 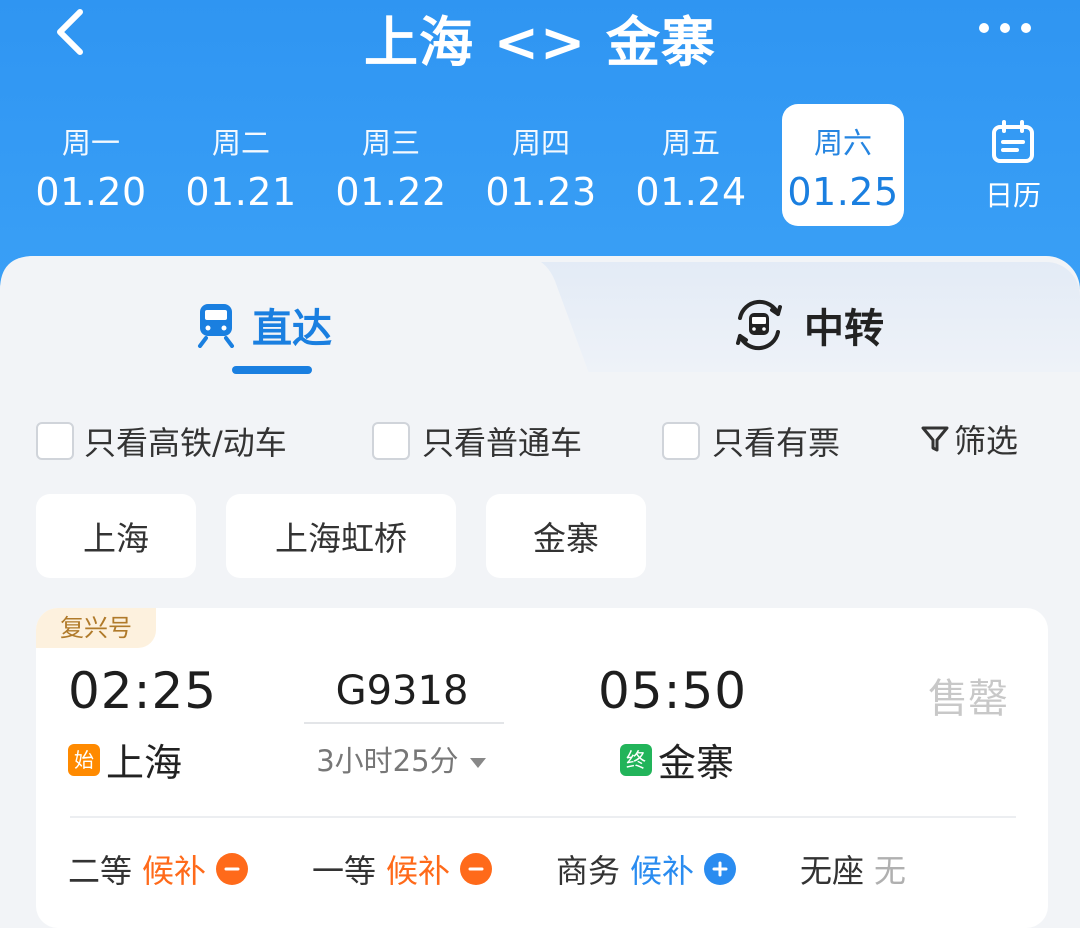 What do you see at coordinates (673, 691) in the screenshot?
I see `arrive-time: 05:50` at bounding box center [673, 691].